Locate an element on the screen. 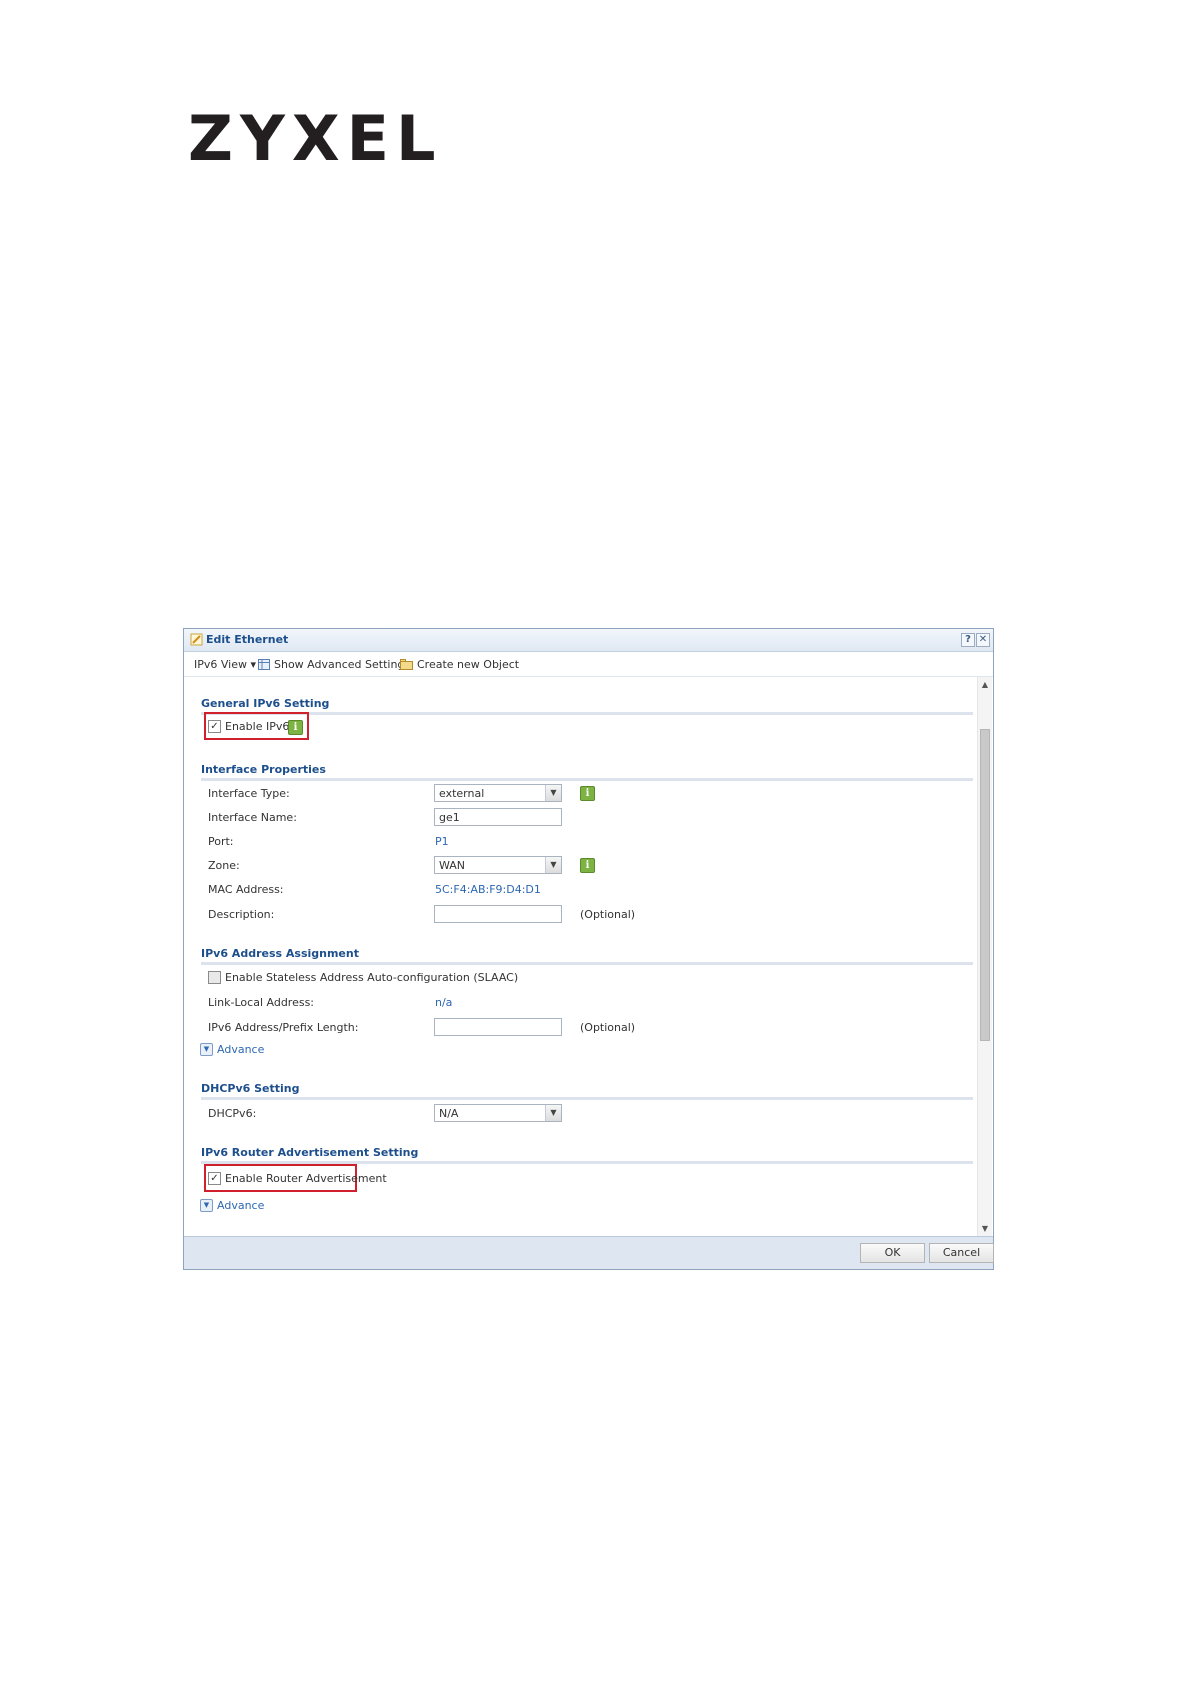 This screenshot has height=1684, width=1191. show-advanced-label: Show Advanced Settings is located at coordinates (342, 664).